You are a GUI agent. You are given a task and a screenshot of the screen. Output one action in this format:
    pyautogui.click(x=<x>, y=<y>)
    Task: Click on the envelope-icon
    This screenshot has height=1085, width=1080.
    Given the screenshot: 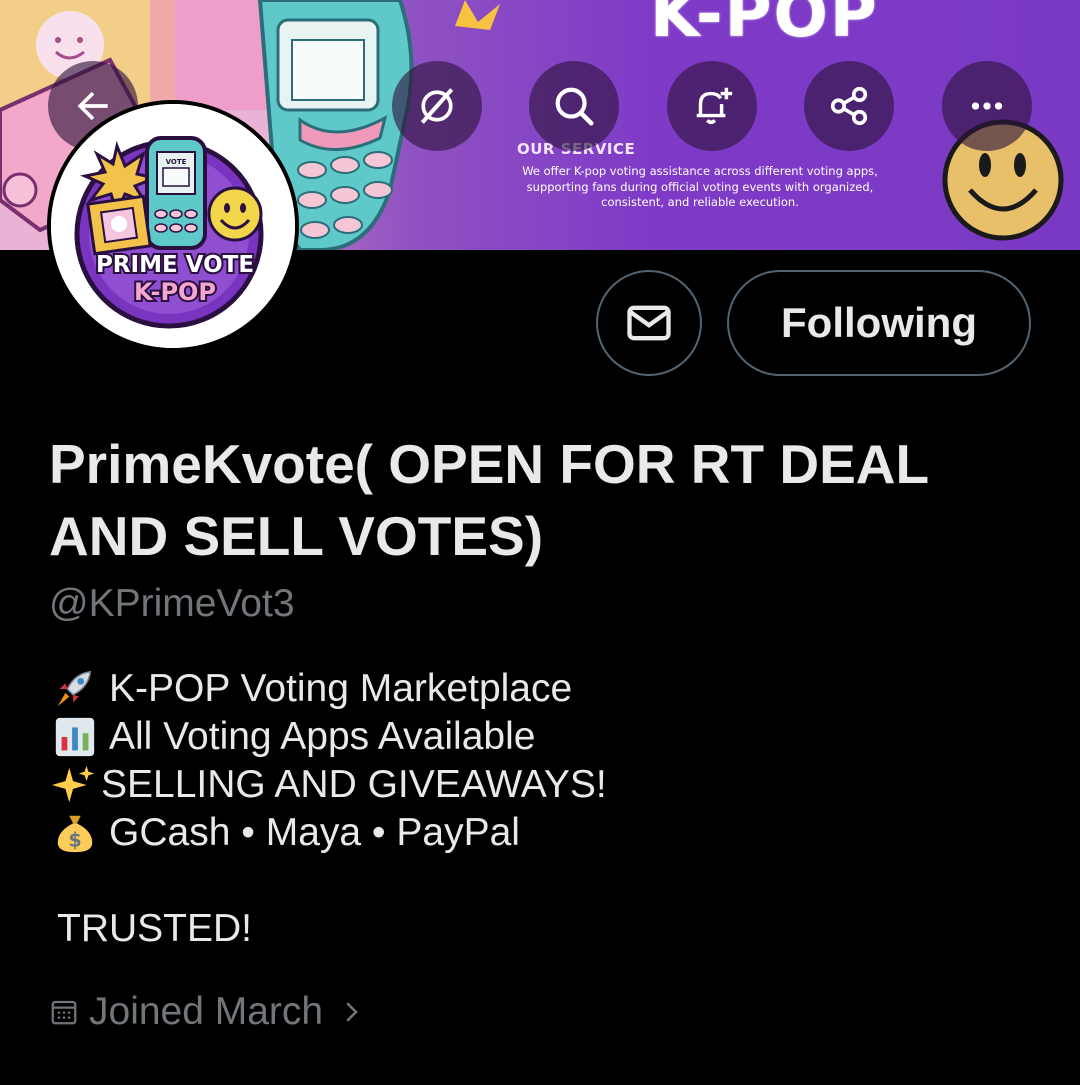 What is the action you would take?
    pyautogui.click(x=649, y=323)
    